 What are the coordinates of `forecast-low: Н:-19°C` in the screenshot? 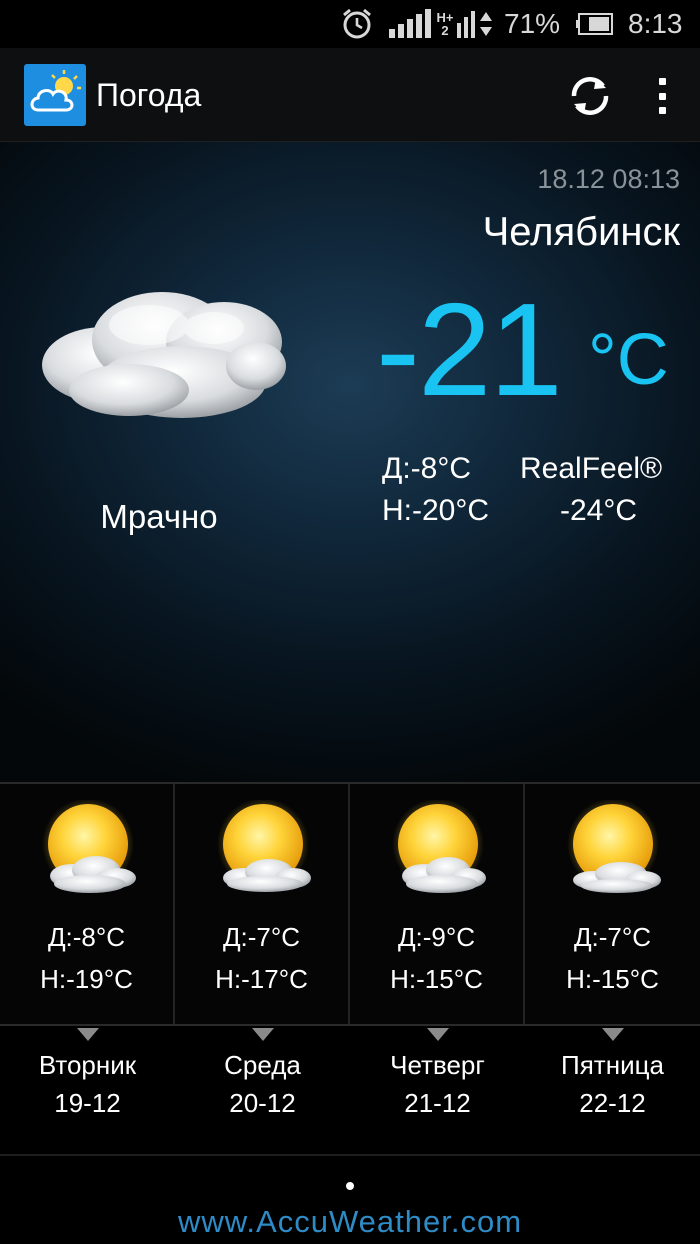 It's located at (86, 979).